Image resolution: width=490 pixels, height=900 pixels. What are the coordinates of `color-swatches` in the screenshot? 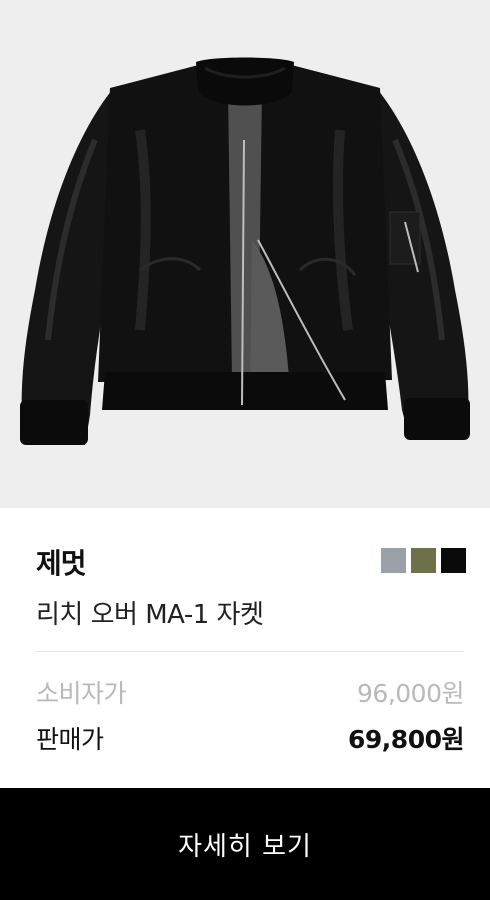 It's located at (423, 560).